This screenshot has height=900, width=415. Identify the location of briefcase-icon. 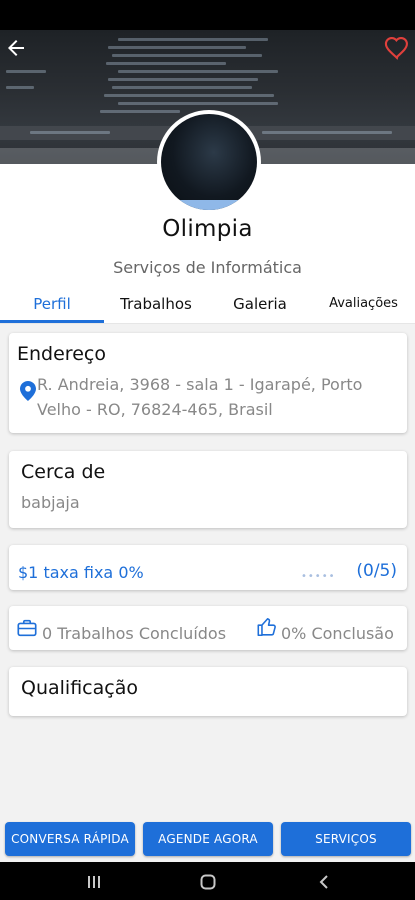
(27, 628).